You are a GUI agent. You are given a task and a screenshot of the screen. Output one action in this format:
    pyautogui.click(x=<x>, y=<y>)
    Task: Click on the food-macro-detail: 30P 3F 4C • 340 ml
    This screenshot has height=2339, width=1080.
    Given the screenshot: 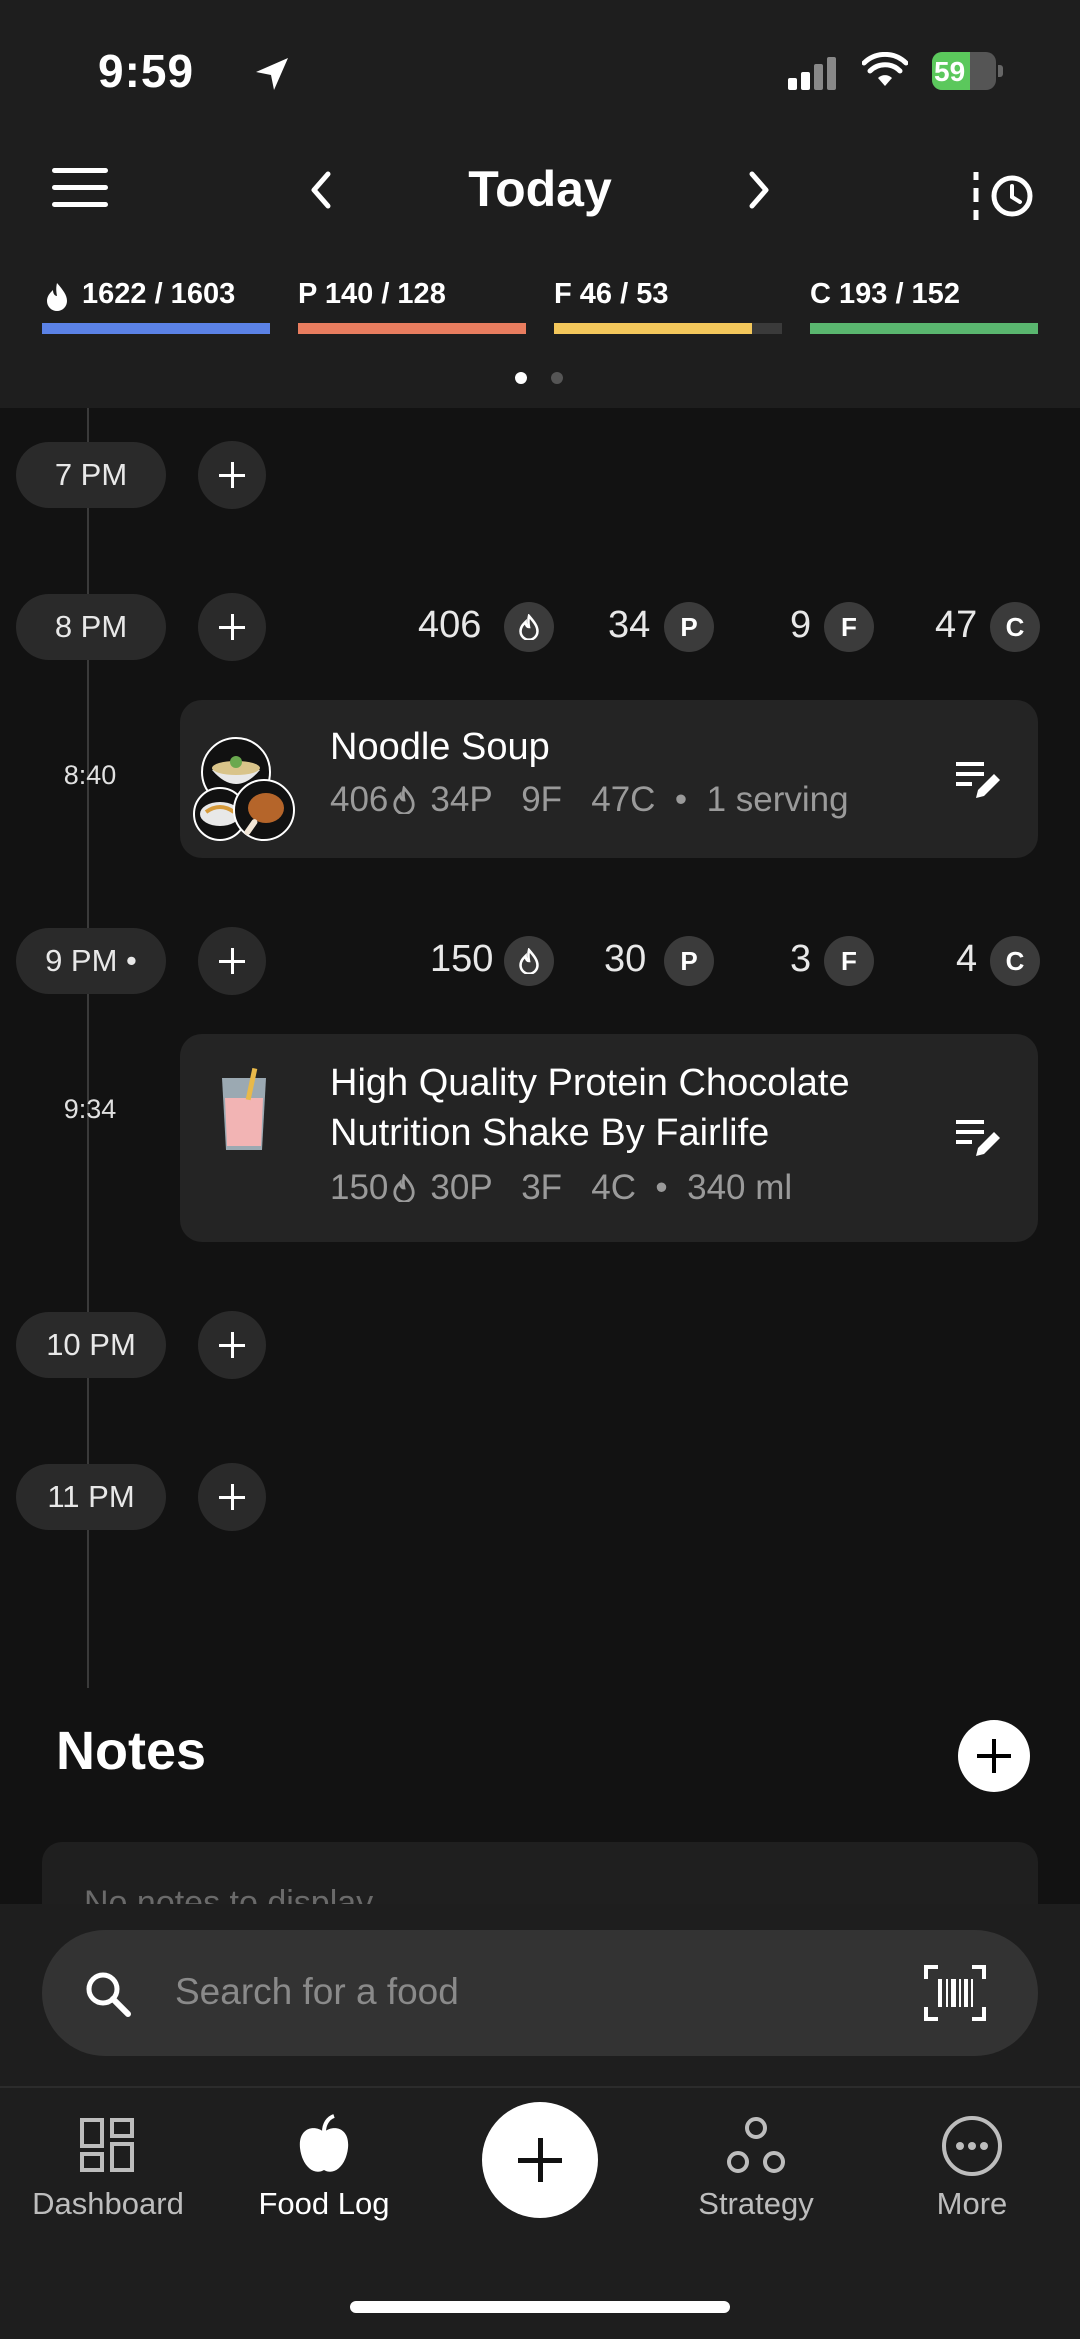 What is the action you would take?
    pyautogui.click(x=611, y=1187)
    